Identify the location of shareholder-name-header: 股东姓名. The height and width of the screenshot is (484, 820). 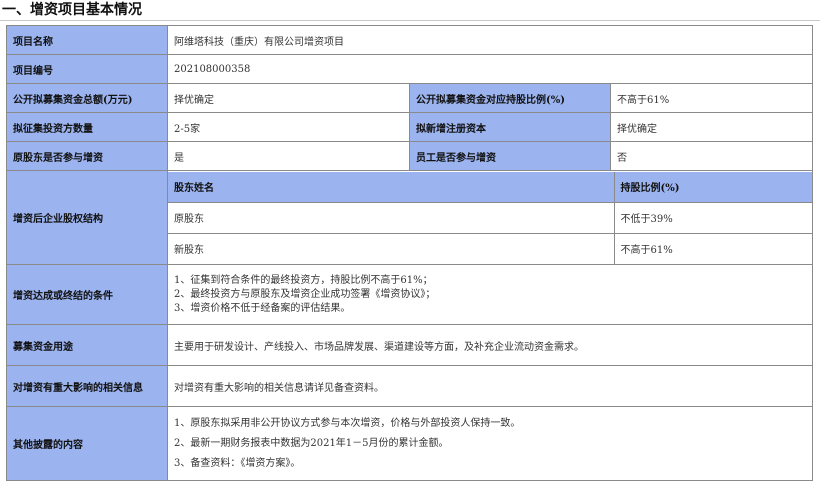
(391, 187).